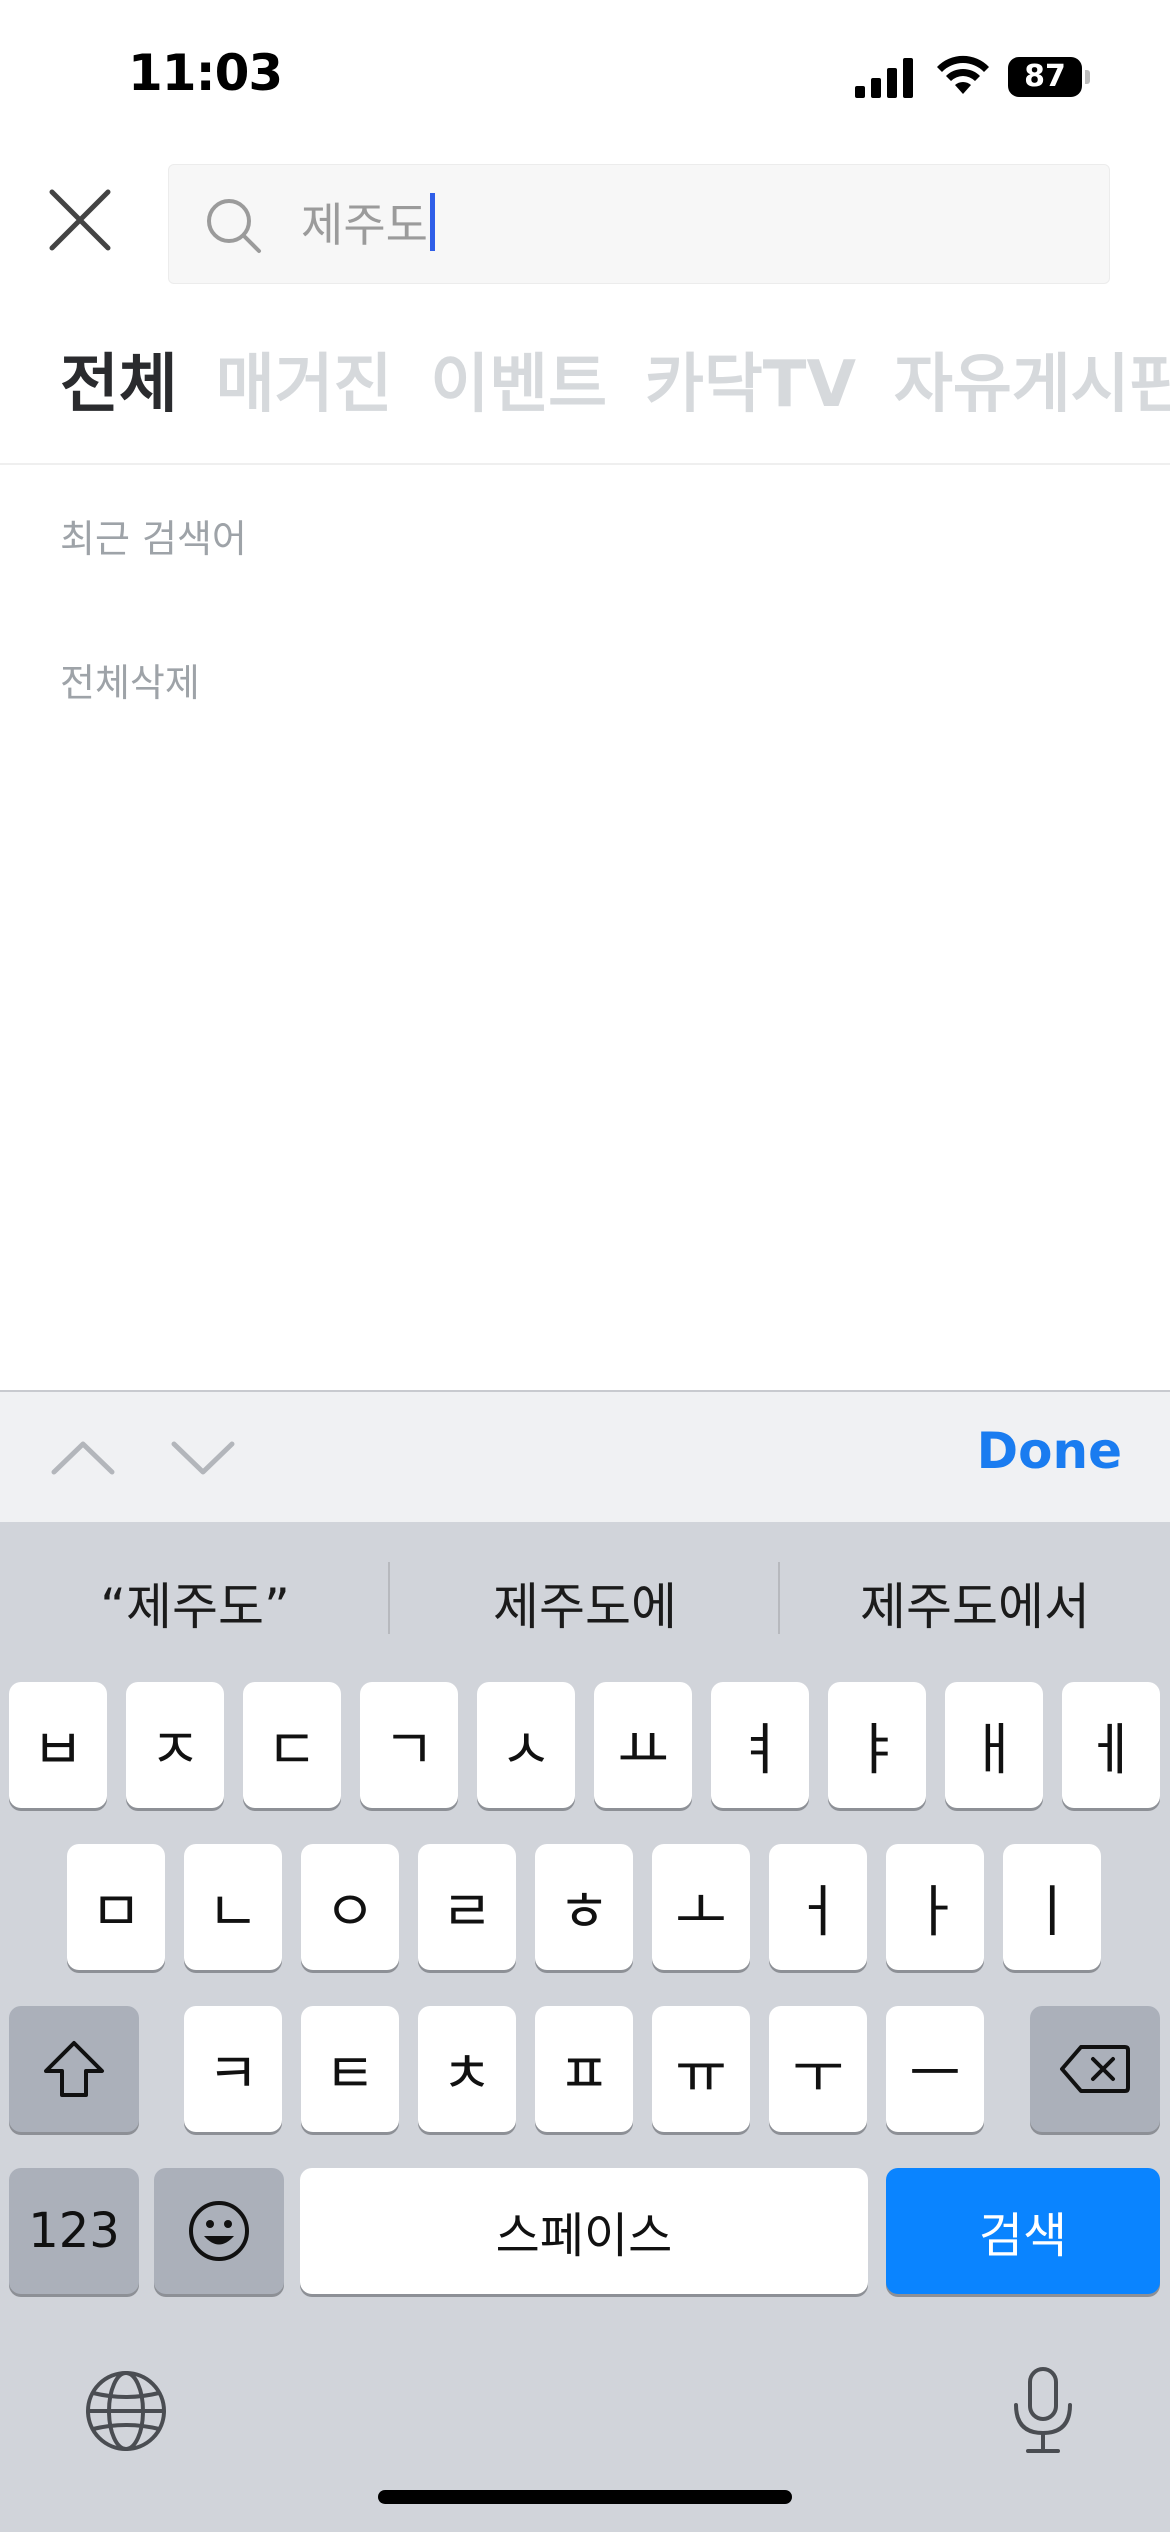 This screenshot has height=2532, width=1170. I want to click on tab-all: 전체, so click(119, 390).